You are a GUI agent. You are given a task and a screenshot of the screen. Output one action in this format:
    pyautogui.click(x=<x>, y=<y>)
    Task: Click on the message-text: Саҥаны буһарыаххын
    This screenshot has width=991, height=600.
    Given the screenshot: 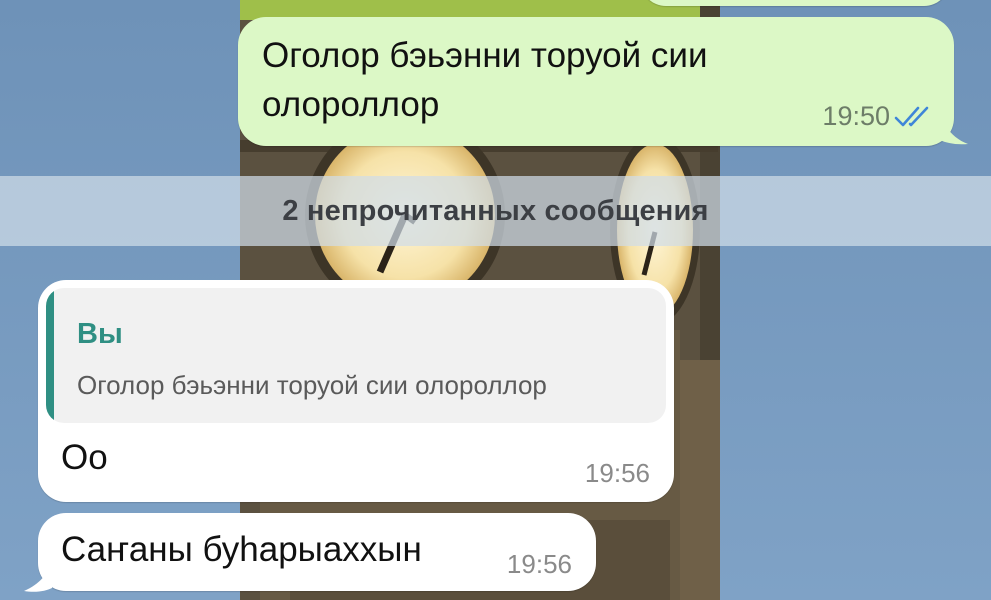 What is the action you would take?
    pyautogui.click(x=241, y=549)
    